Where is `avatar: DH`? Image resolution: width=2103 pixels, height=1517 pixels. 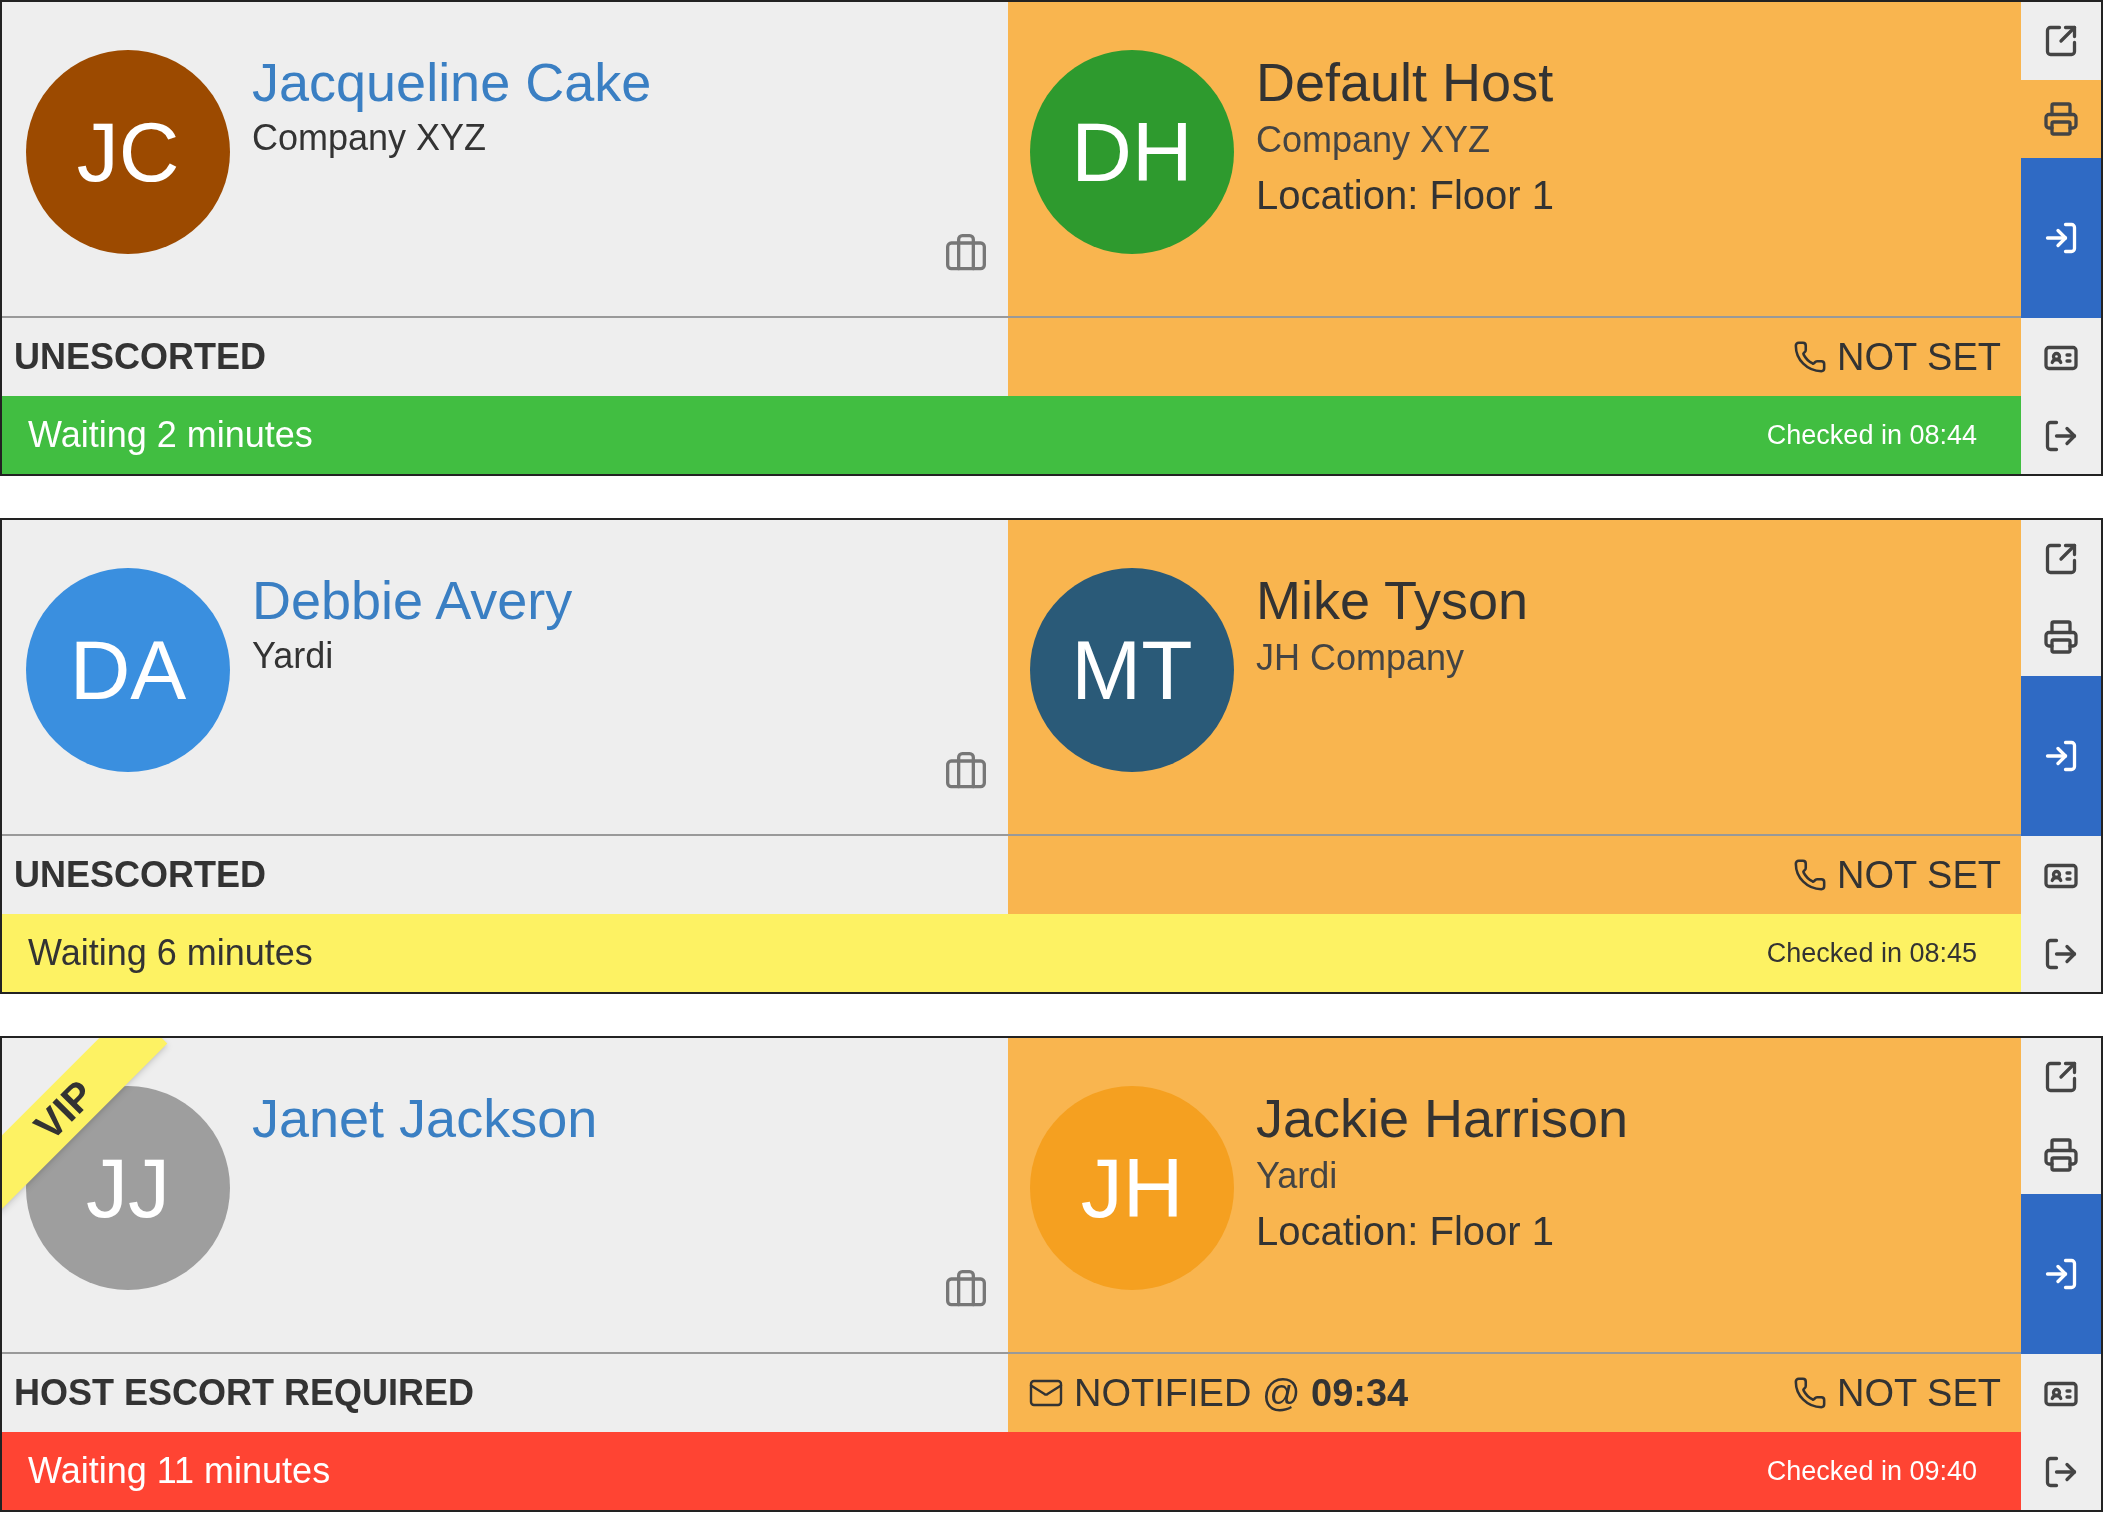 avatar: DH is located at coordinates (1132, 152).